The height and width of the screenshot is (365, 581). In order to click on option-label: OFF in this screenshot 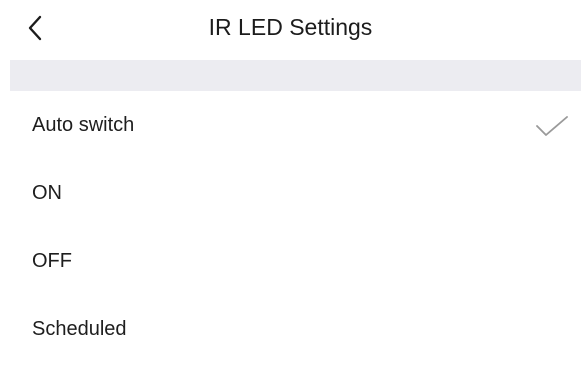, I will do `click(52, 261)`.